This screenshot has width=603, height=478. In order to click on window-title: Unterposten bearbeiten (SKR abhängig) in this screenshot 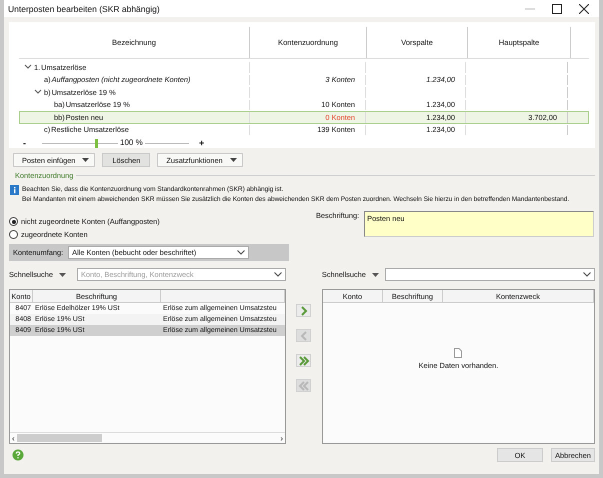, I will do `click(84, 9)`.